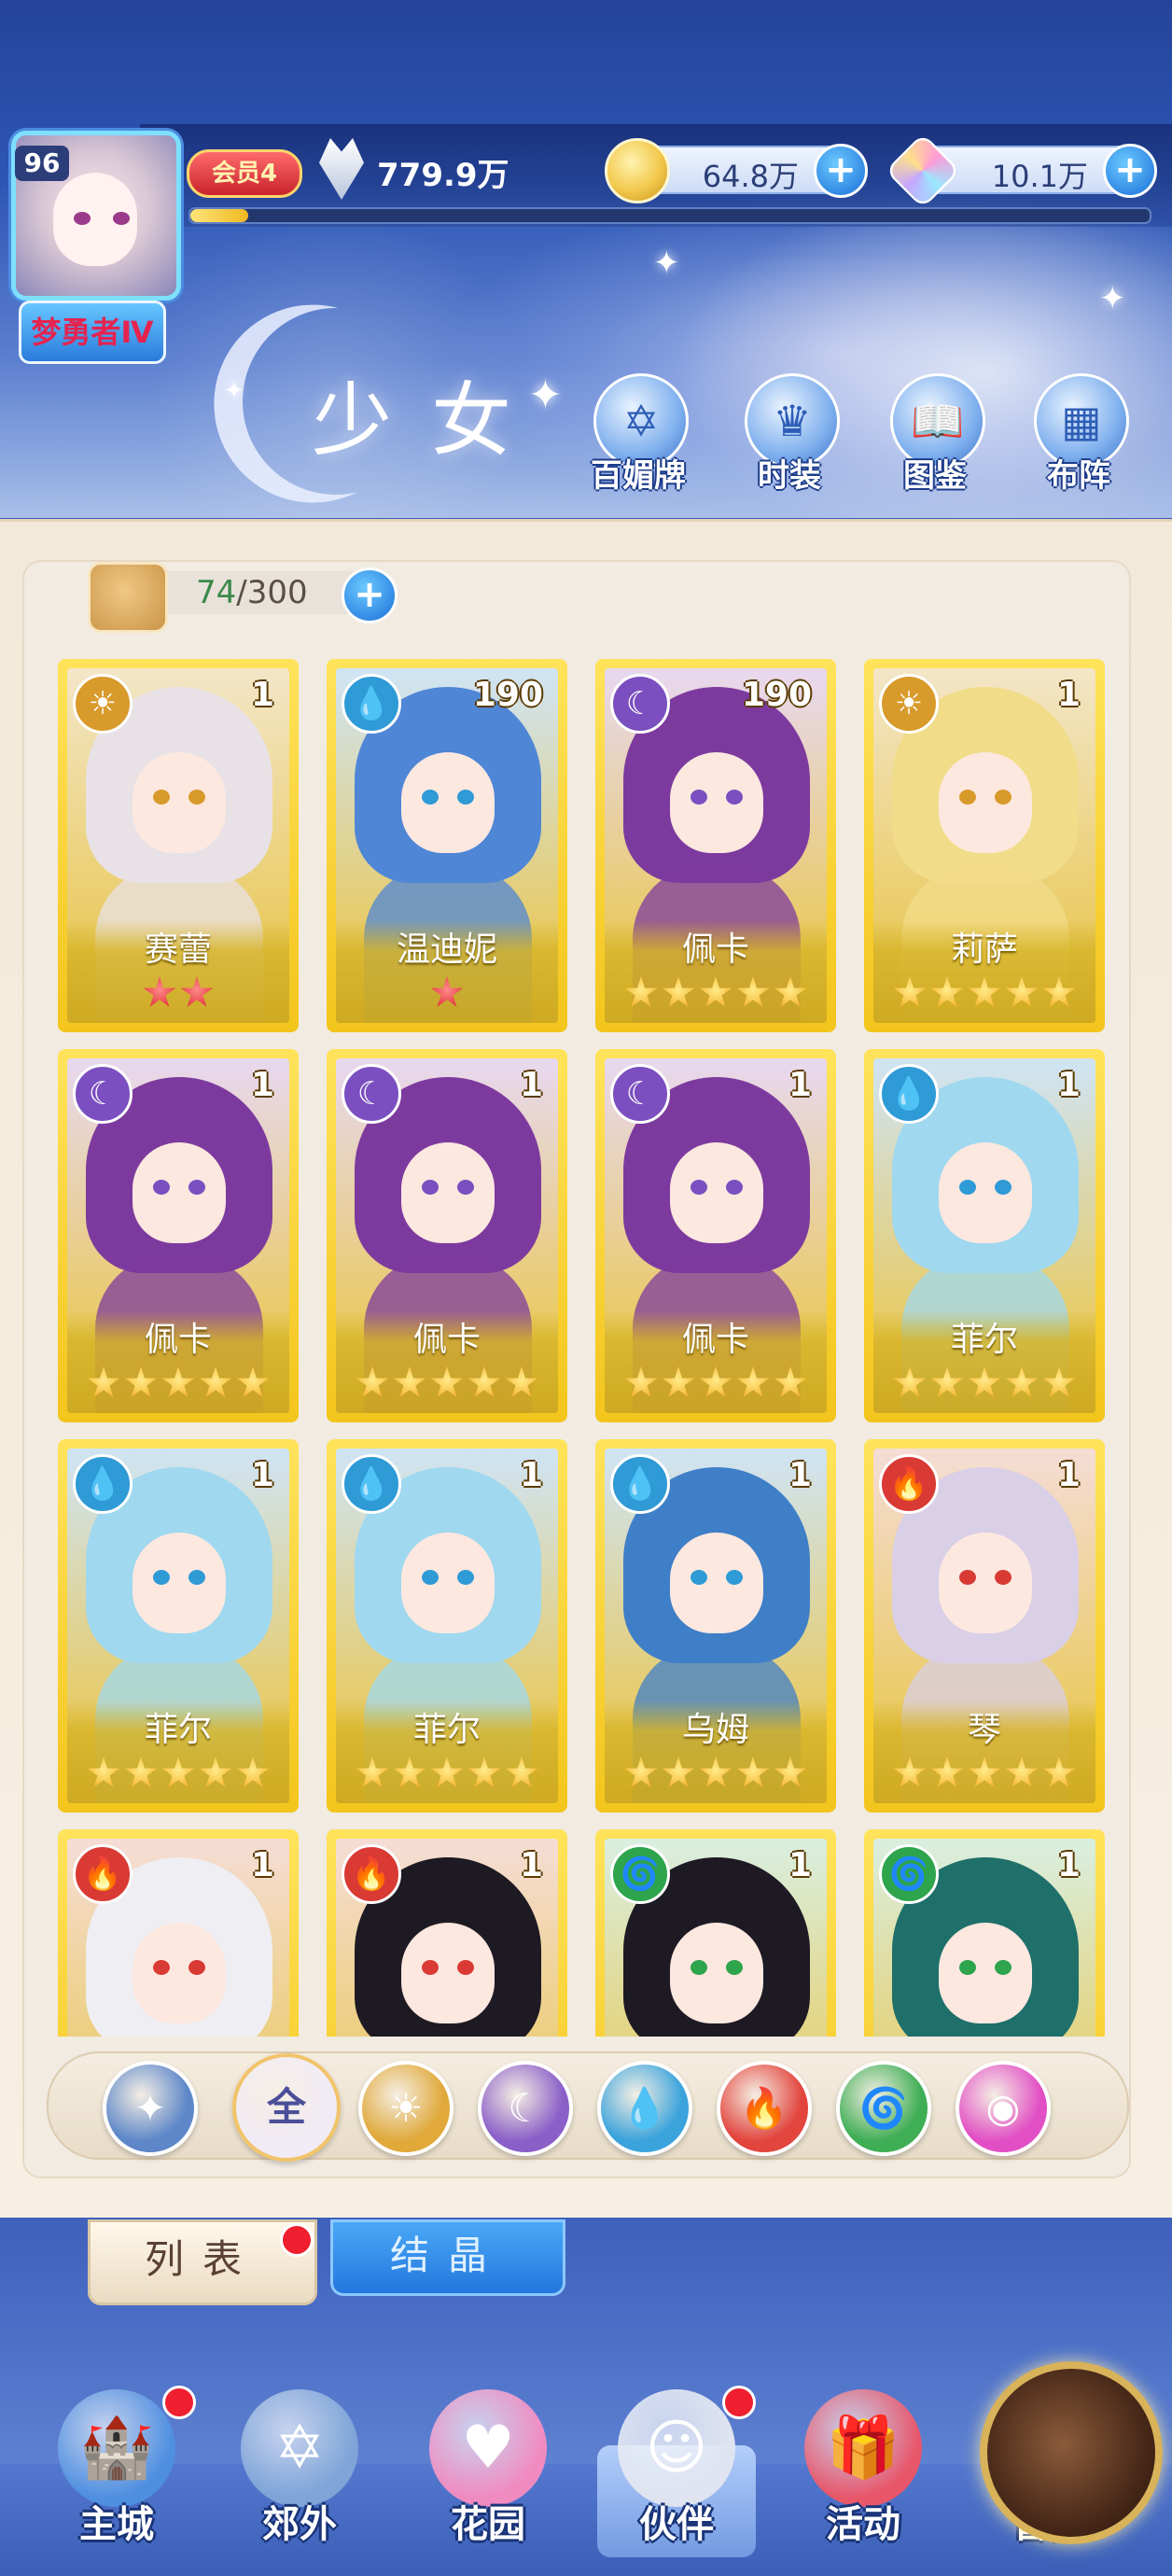 The image size is (1172, 2576). What do you see at coordinates (1078, 438) in the screenshot?
I see `menu-formation-button: ▦ 布阵` at bounding box center [1078, 438].